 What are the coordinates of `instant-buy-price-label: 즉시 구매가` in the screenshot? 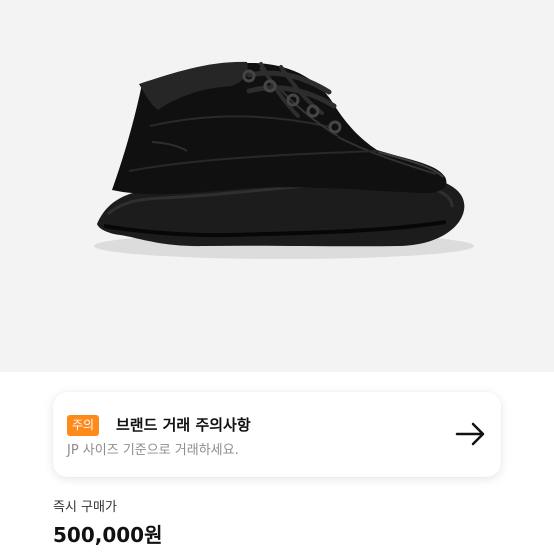 It's located at (85, 507).